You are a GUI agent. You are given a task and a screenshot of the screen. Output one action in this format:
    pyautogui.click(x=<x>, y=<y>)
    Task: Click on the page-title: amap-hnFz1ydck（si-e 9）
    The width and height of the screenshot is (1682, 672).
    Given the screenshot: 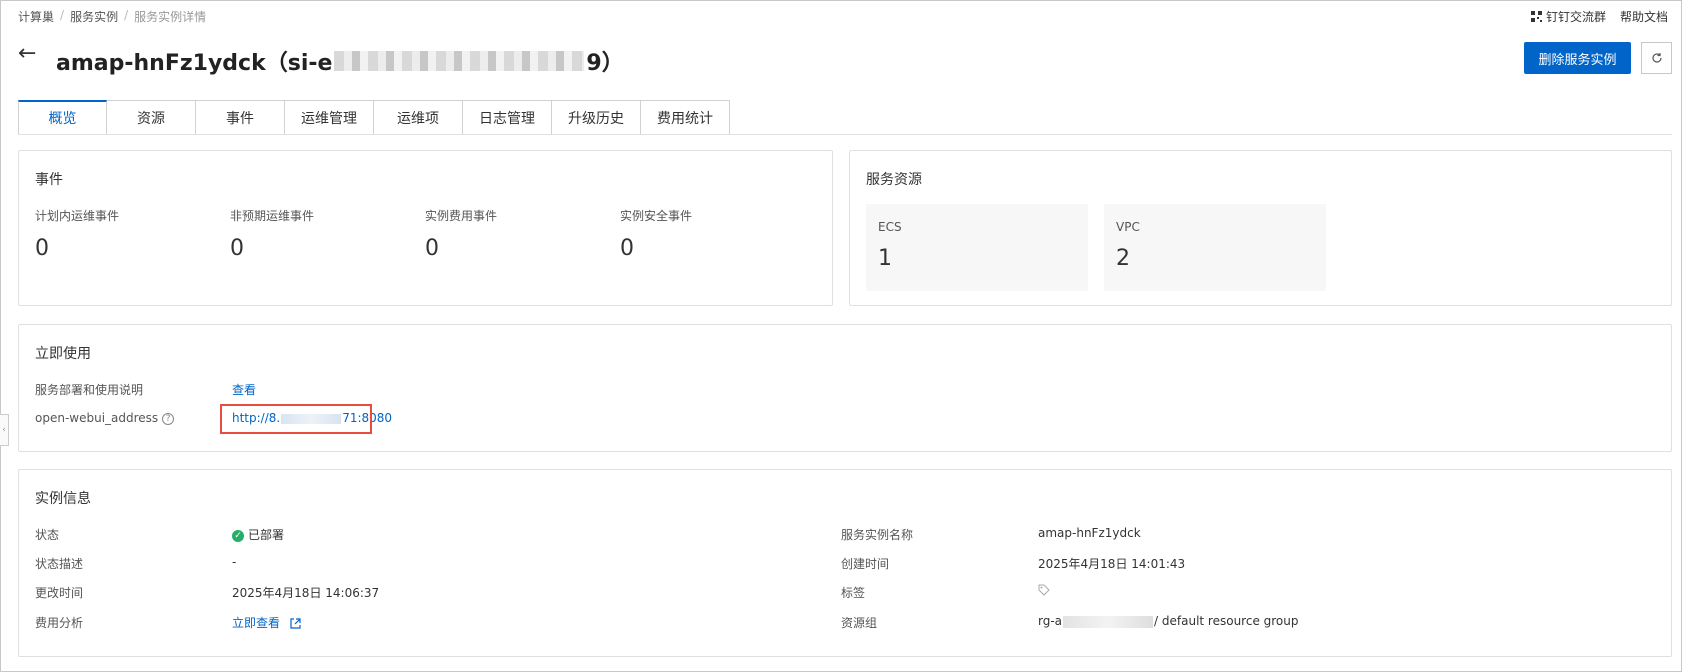 What is the action you would take?
    pyautogui.click(x=340, y=61)
    